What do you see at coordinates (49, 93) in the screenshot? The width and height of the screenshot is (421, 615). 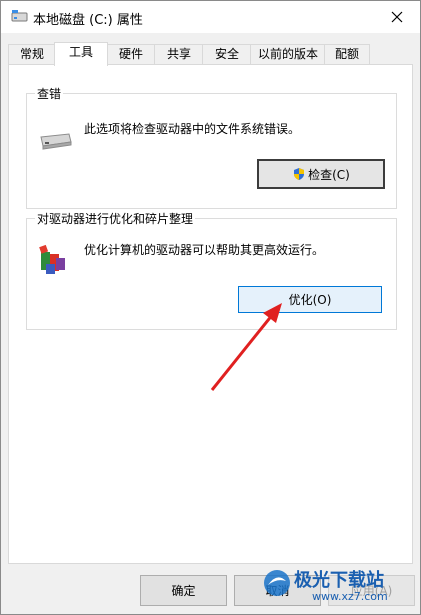 I see `error-check-title: 查错` at bounding box center [49, 93].